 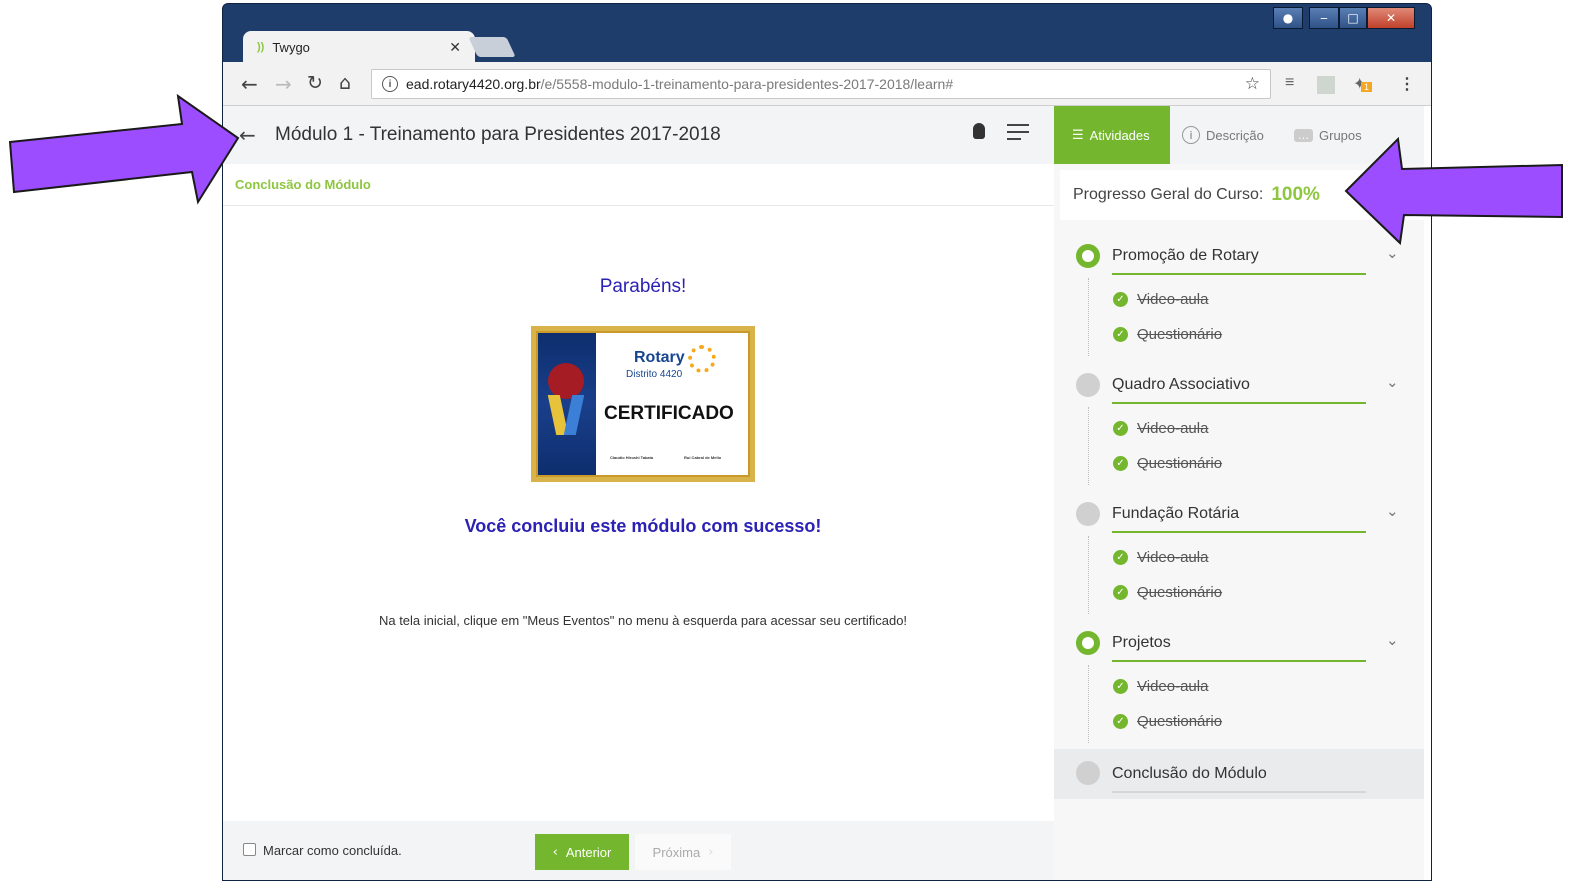 What do you see at coordinates (1252, 84) in the screenshot?
I see `bookmark-star-icon: ☆` at bounding box center [1252, 84].